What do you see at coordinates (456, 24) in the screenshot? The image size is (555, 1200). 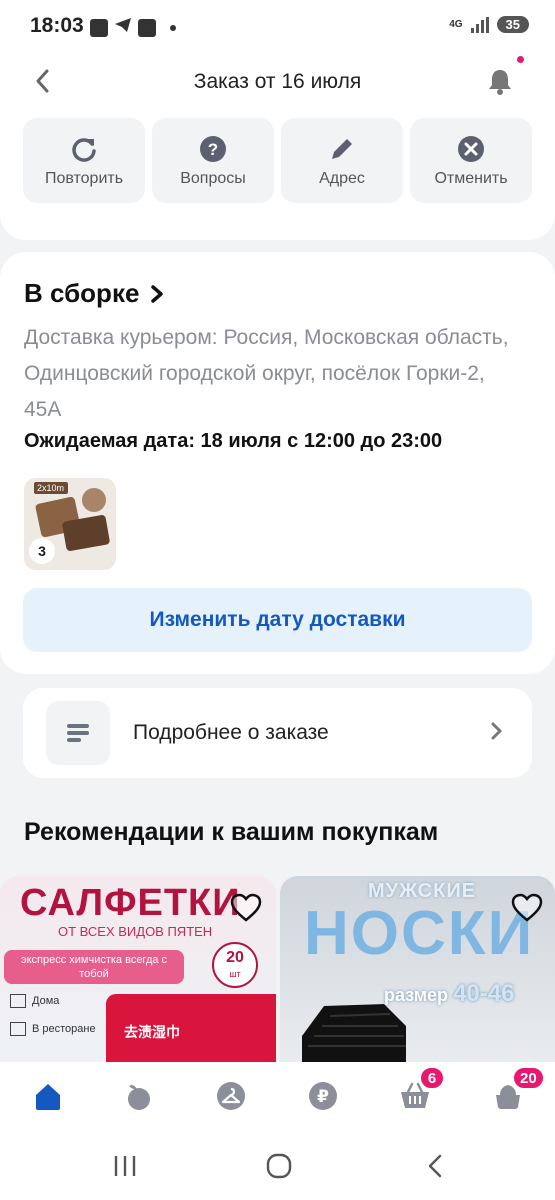 I see `network-type: 4G` at bounding box center [456, 24].